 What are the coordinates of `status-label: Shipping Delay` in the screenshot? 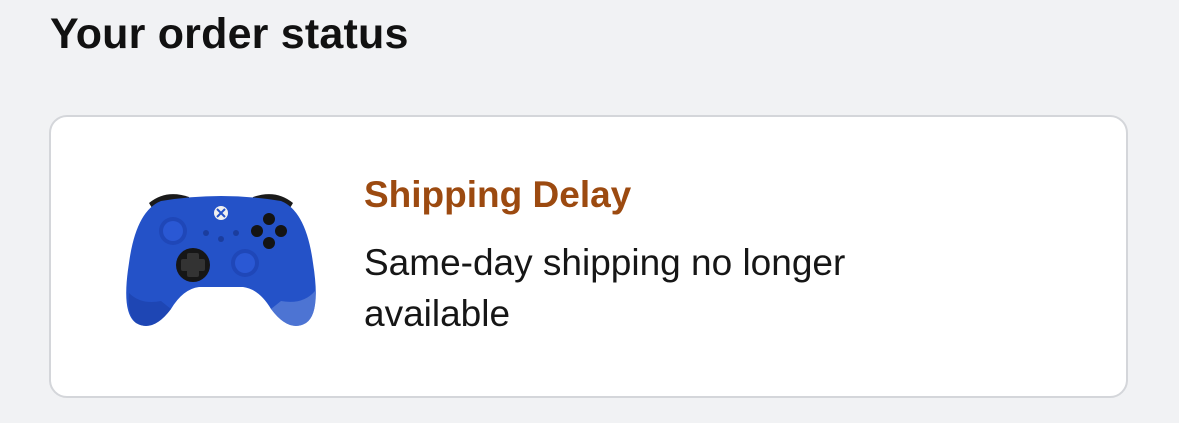 It's located at (498, 194).